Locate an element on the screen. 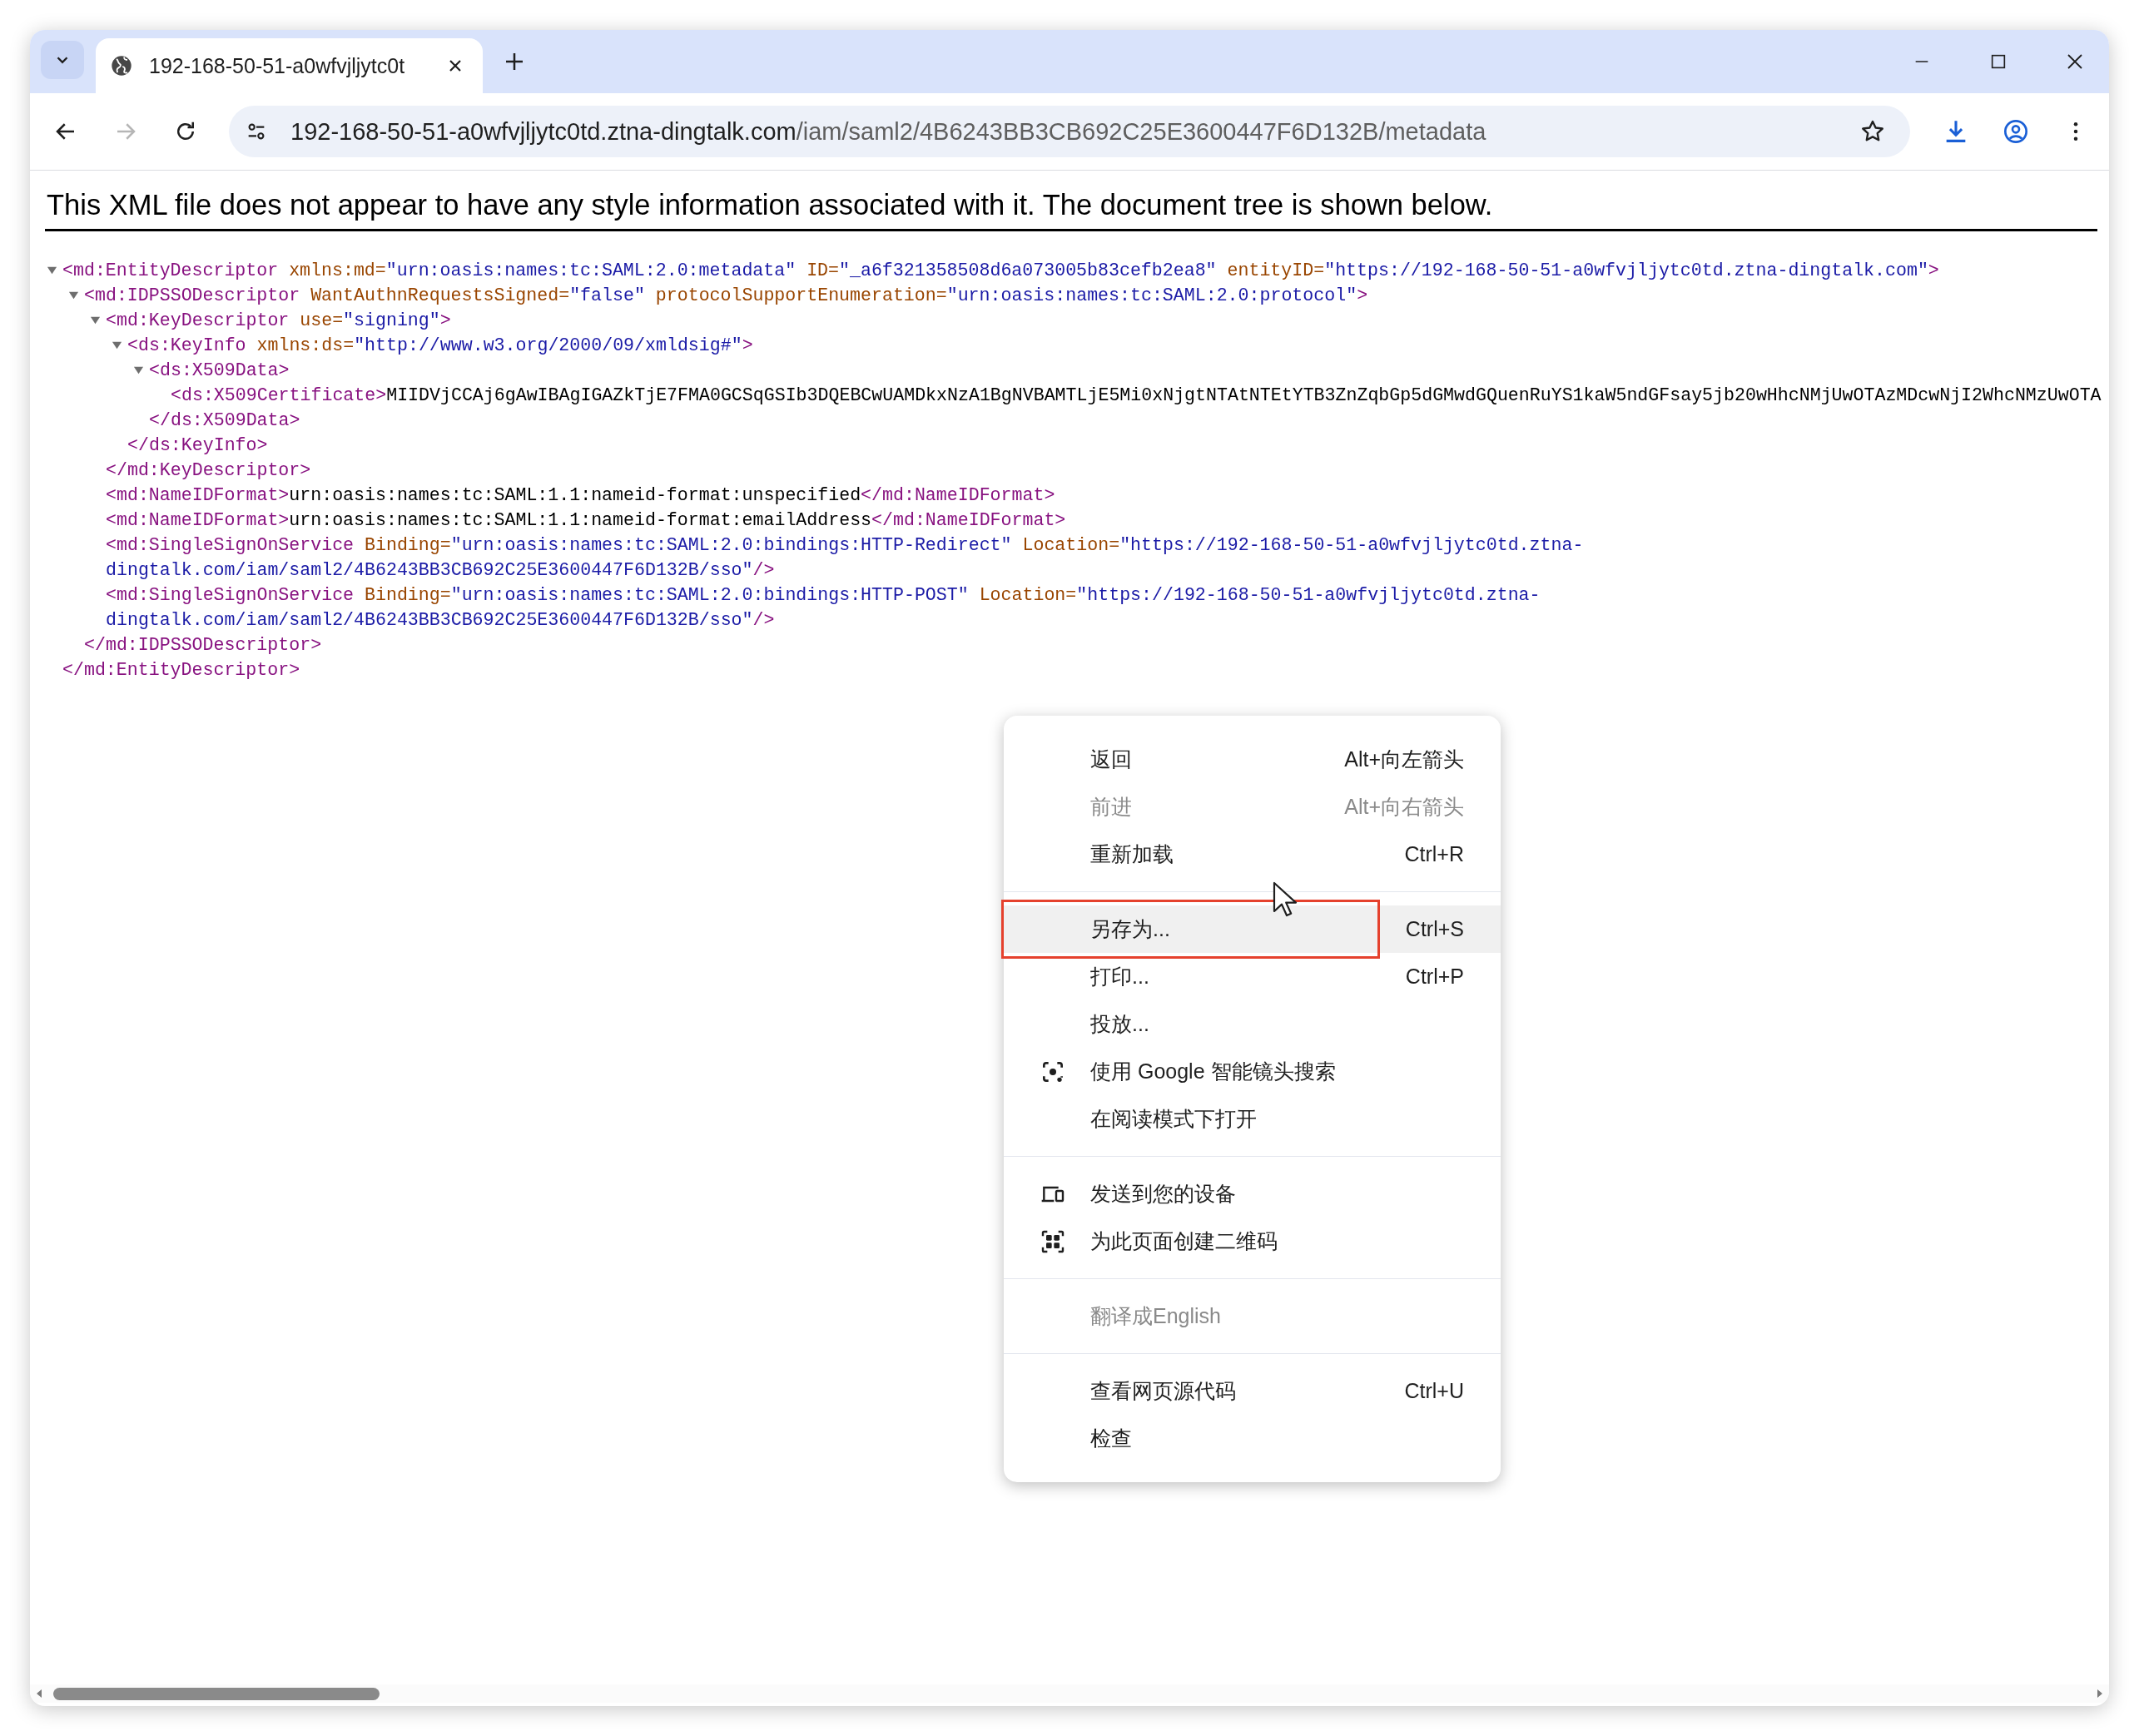  shortcut-text: Alt+向右箭头 is located at coordinates (1404, 807).